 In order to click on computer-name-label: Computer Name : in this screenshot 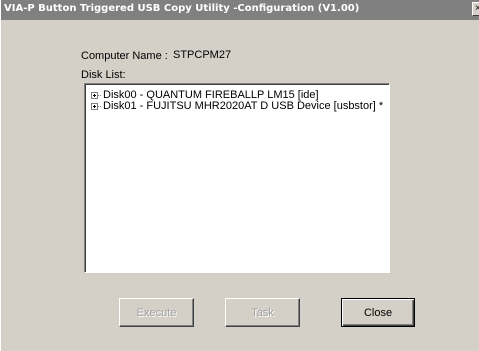, I will do `click(124, 56)`.